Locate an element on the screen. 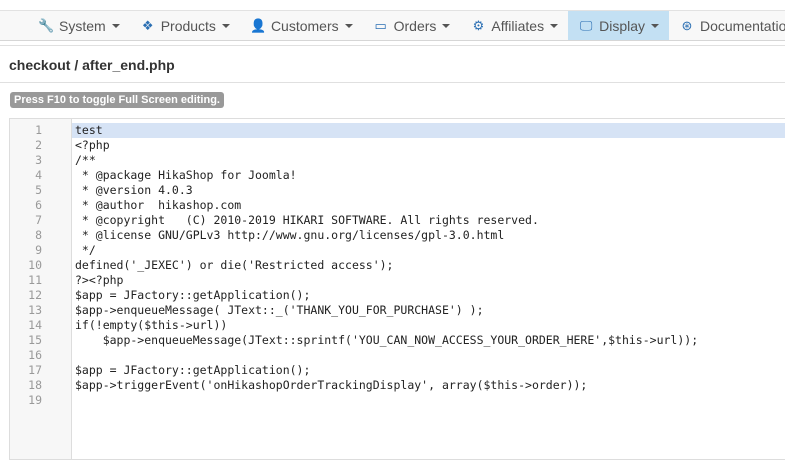 Image resolution: width=785 pixels, height=460 pixels. menu-system: 🔧 System is located at coordinates (79, 25).